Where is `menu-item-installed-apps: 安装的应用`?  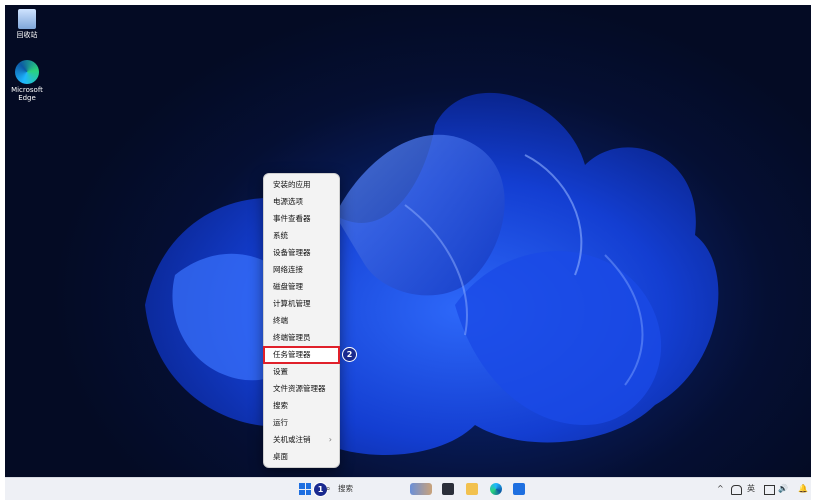
menu-item-installed-apps: 安装的应用 is located at coordinates (301, 185).